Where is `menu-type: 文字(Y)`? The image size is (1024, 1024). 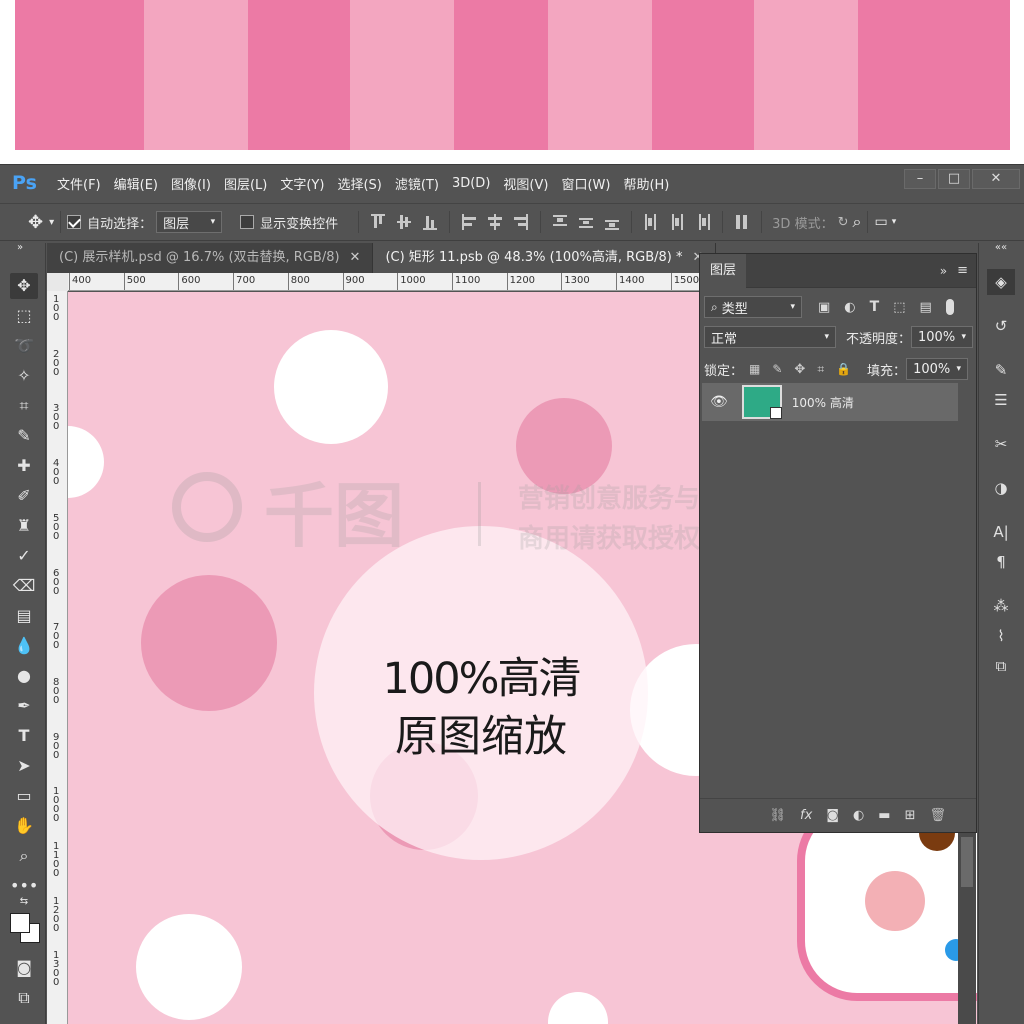
menu-type: 文字(Y) is located at coordinates (302, 183).